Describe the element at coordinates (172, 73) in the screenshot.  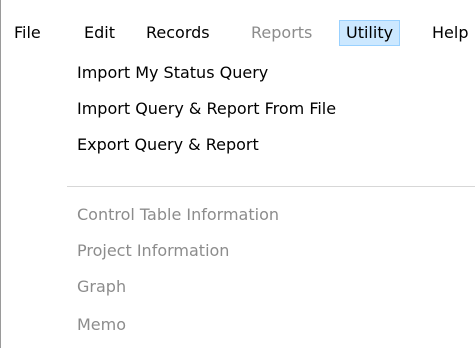
I see `menu-item-import-my-status-query: Import My Status Query` at that location.